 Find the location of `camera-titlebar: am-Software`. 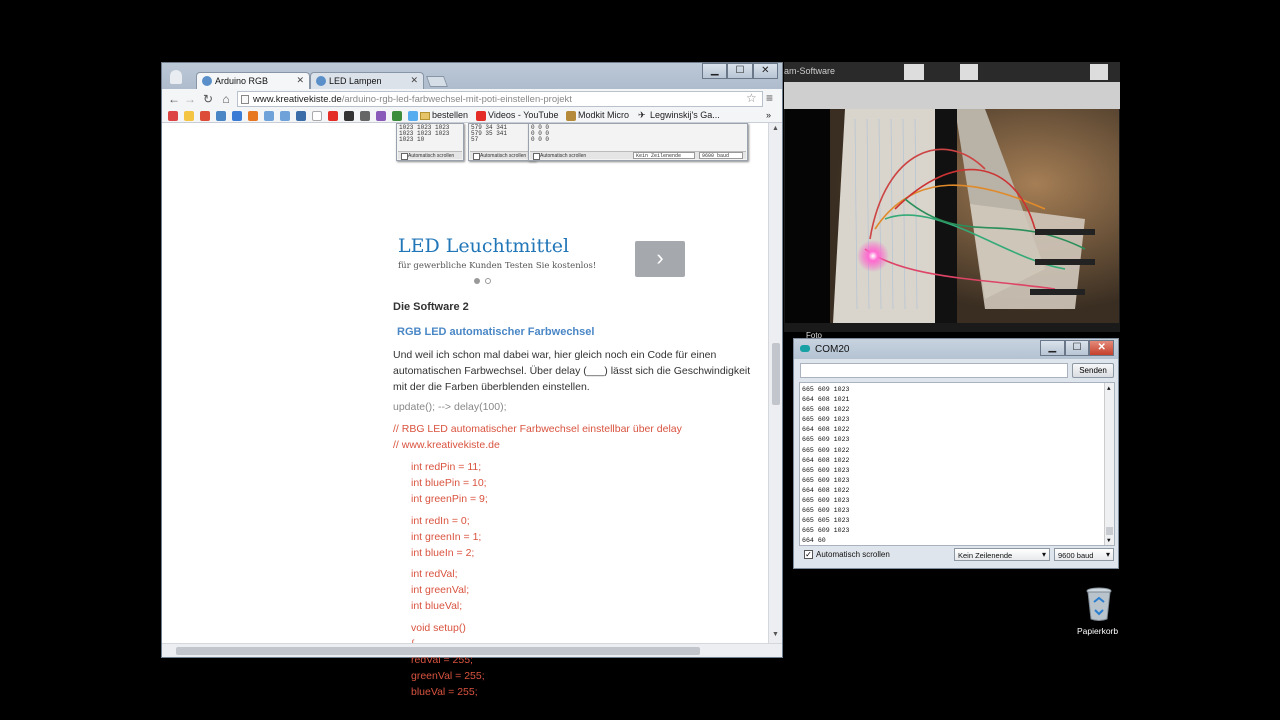

camera-titlebar: am-Software is located at coordinates (952, 72).